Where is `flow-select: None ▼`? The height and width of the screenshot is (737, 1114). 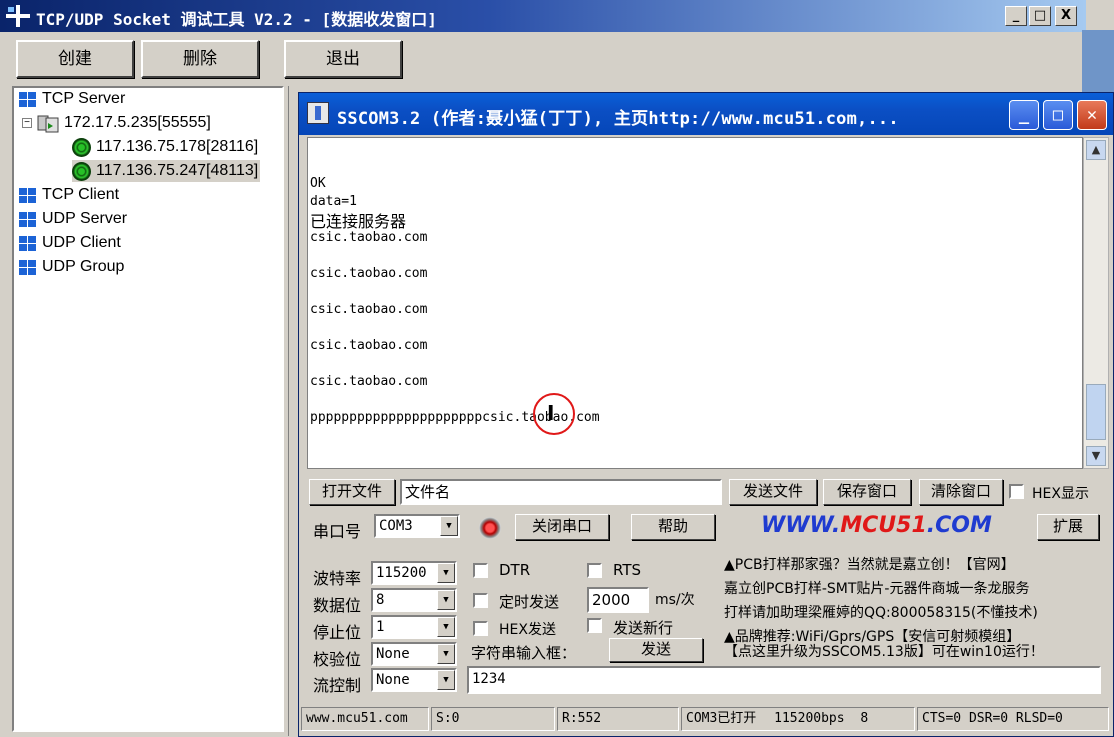
flow-select: None ▼ is located at coordinates (414, 680).